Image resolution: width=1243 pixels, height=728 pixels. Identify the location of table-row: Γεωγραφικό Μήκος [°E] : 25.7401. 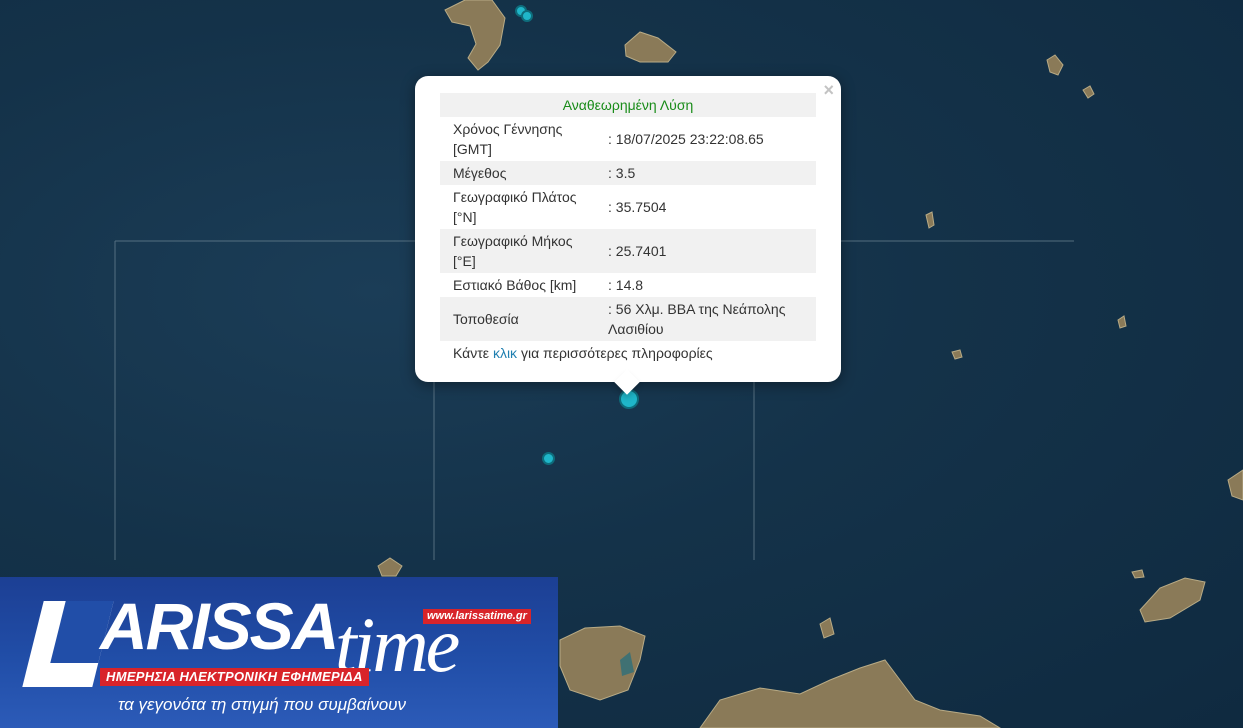
(628, 251).